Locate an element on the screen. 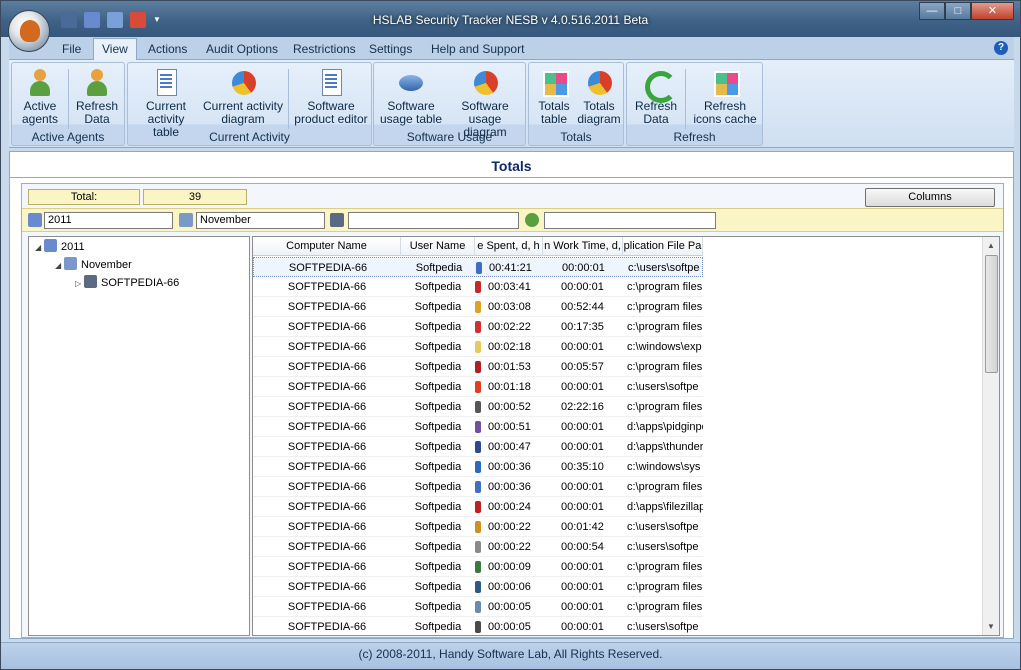  tab-actions: Actions is located at coordinates (167, 50).